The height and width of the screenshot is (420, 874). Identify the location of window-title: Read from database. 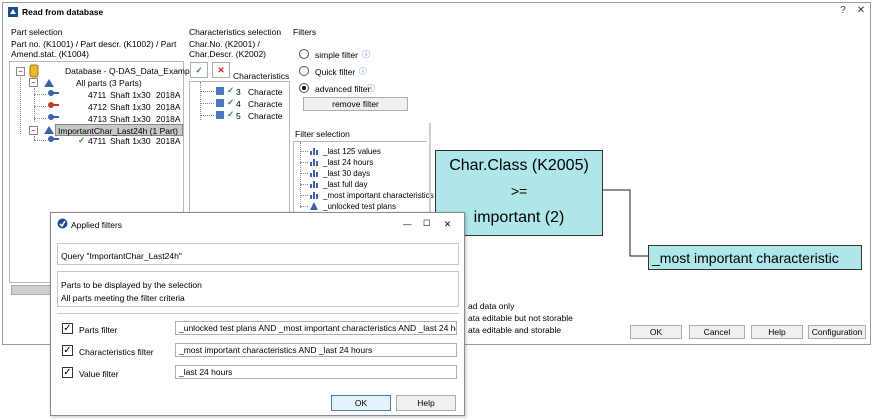
(63, 12).